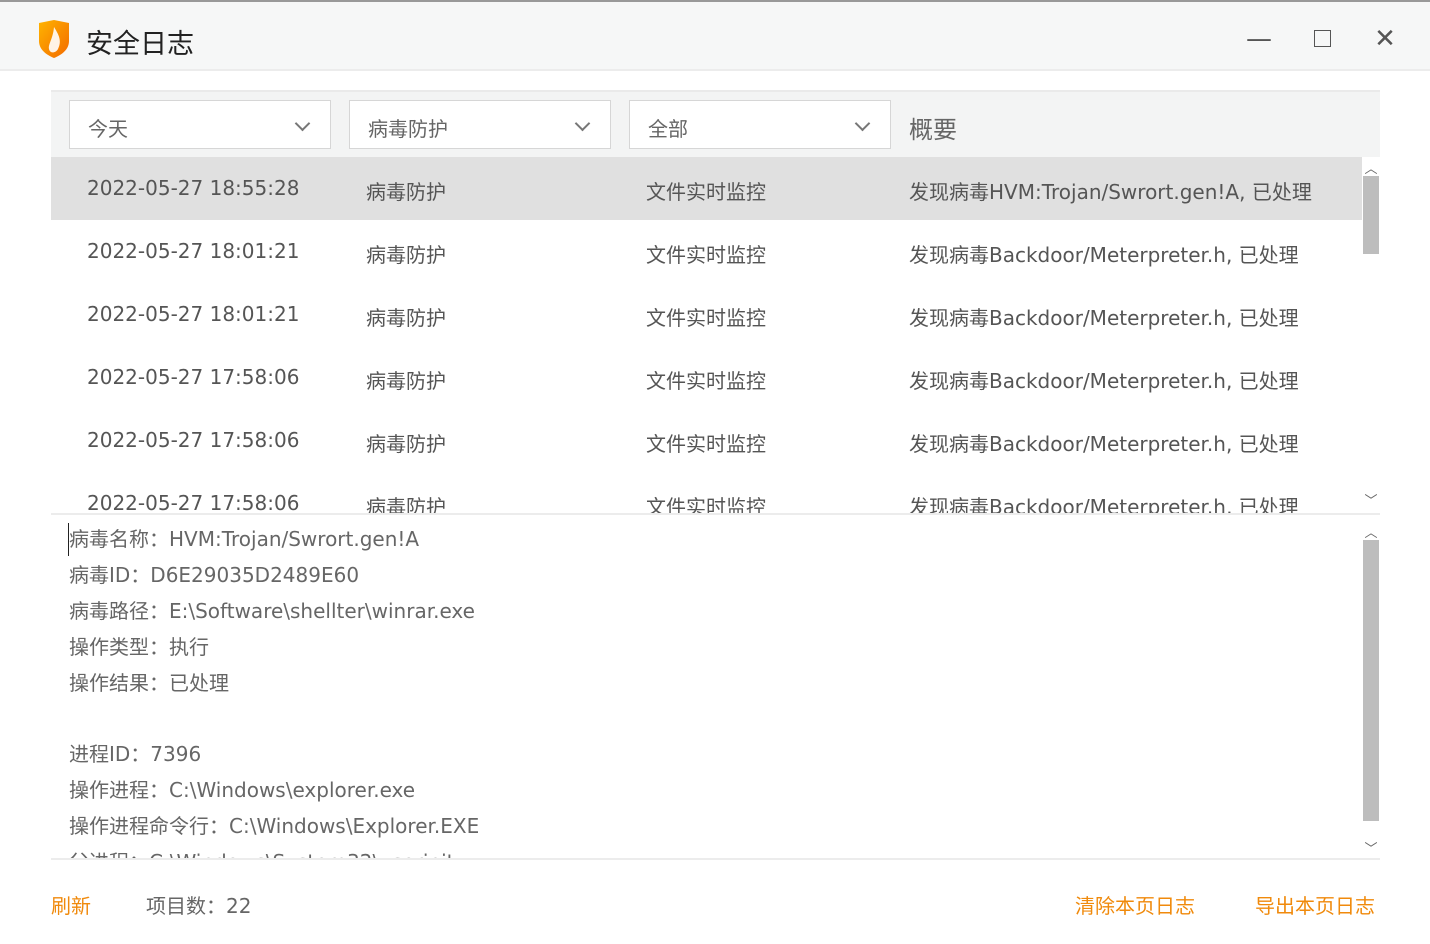 Image resolution: width=1430 pixels, height=944 pixels. What do you see at coordinates (715, 35) in the screenshot?
I see `title-bar: 安全日志 — ✕` at bounding box center [715, 35].